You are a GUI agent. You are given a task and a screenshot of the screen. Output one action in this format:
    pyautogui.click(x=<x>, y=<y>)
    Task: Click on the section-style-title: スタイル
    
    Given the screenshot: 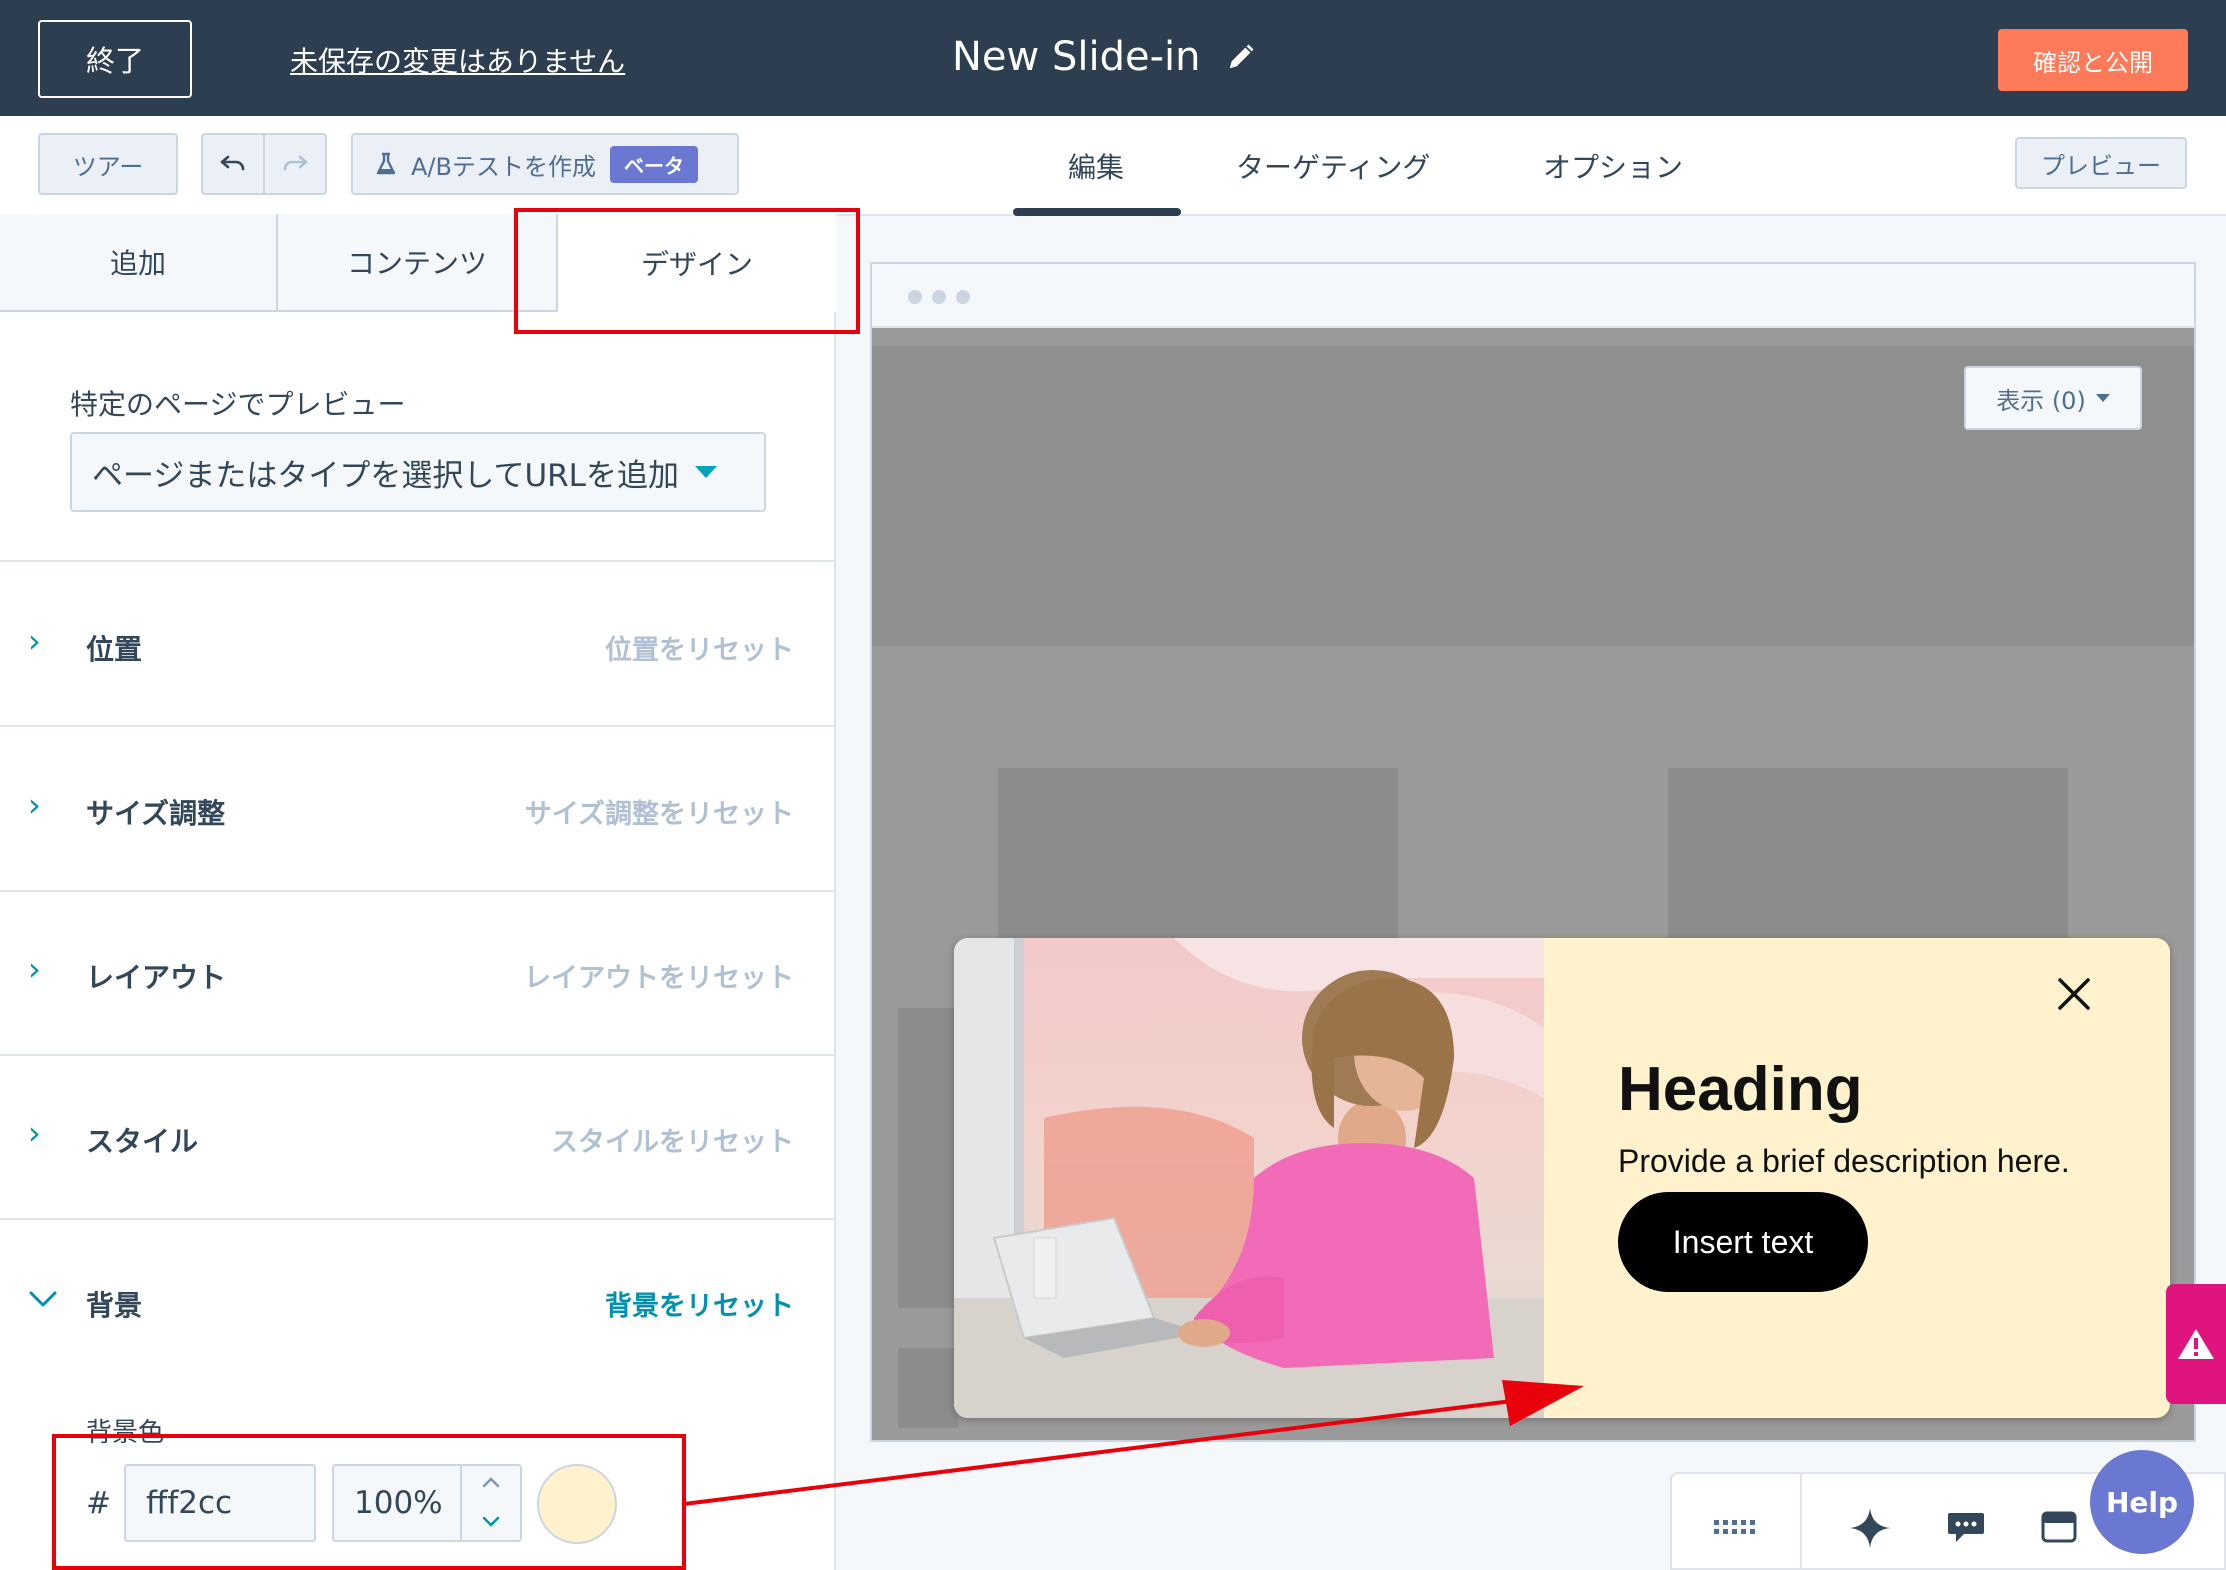 What is the action you would take?
    pyautogui.click(x=142, y=1140)
    